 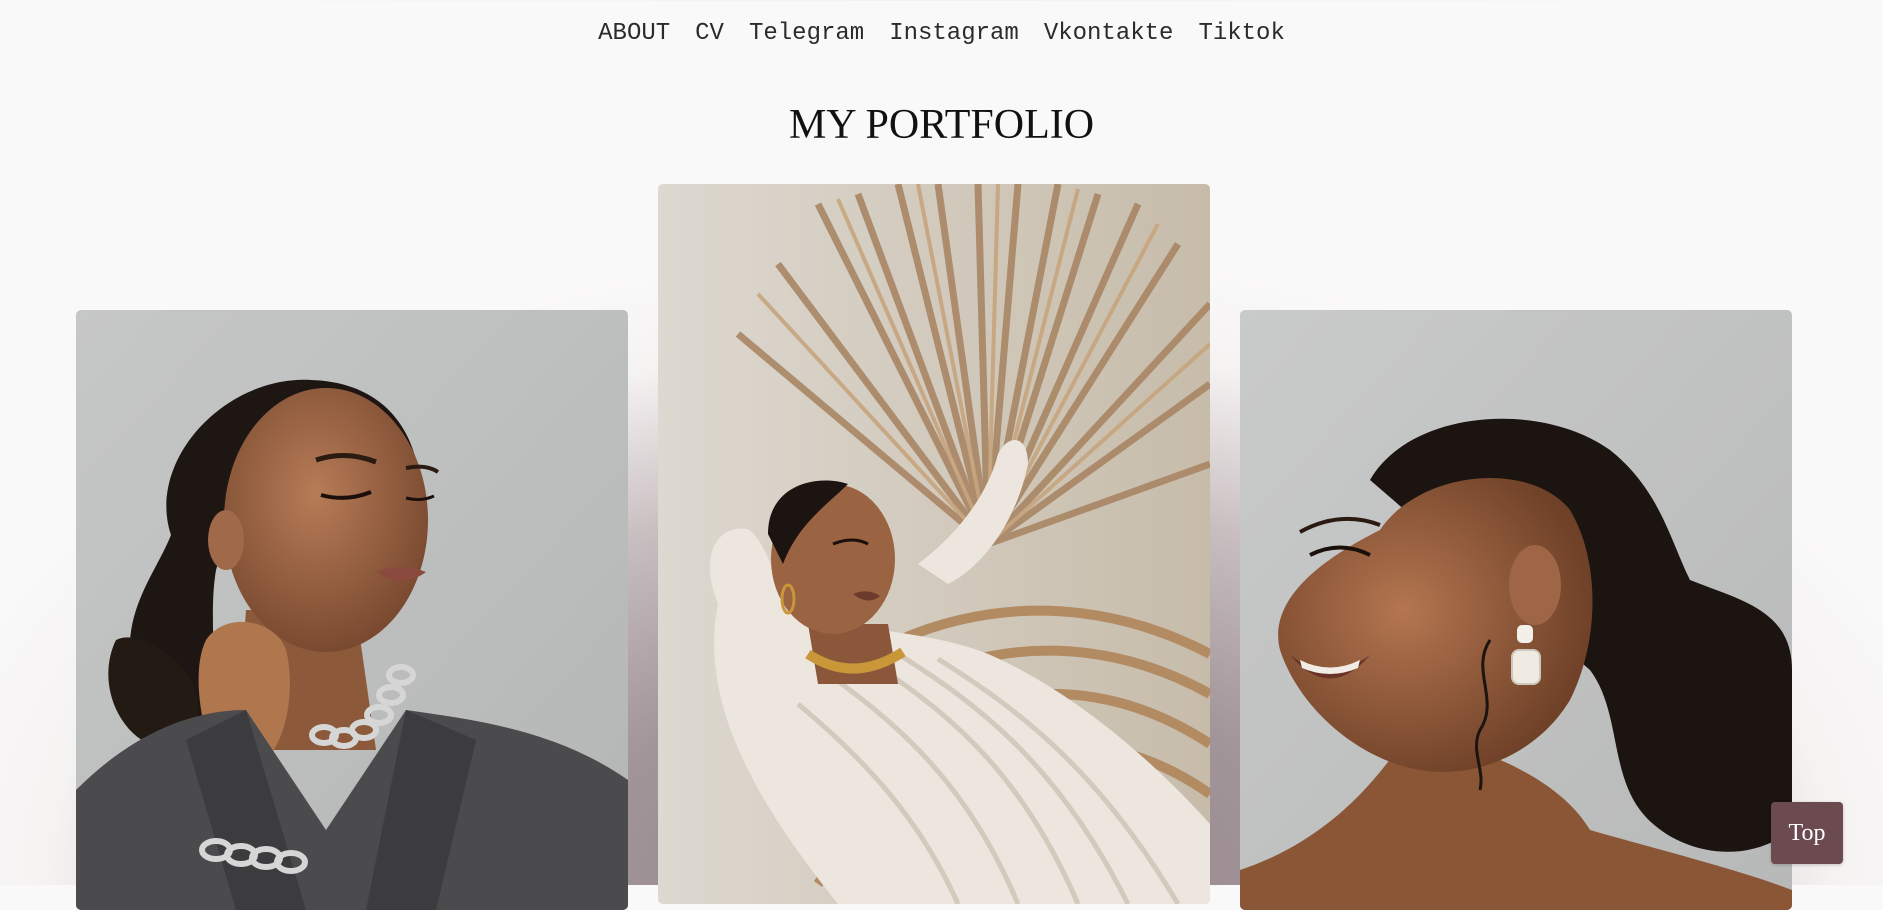 I want to click on nav-item-tiktok: Tiktok, so click(x=1241, y=34).